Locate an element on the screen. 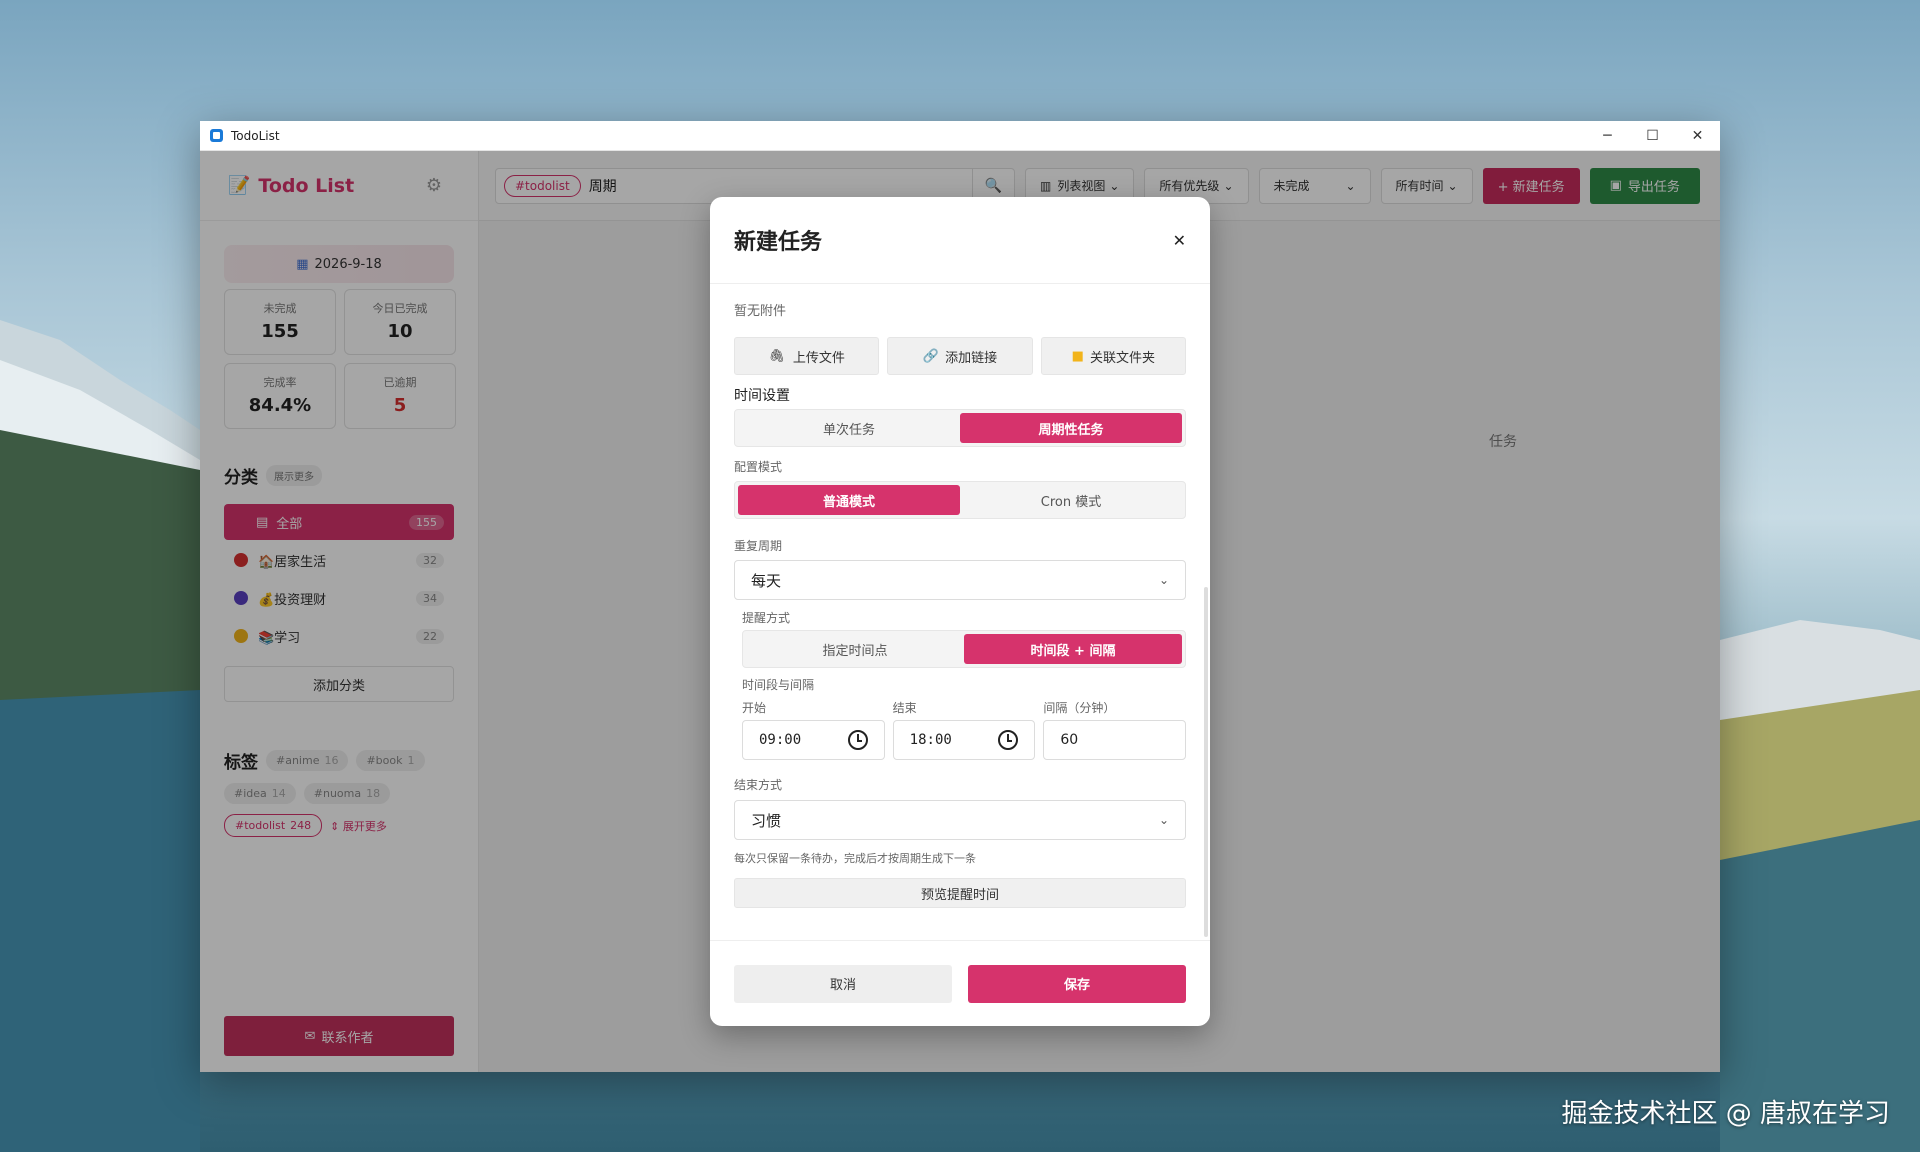  cancel-button: 取消 is located at coordinates (843, 983).